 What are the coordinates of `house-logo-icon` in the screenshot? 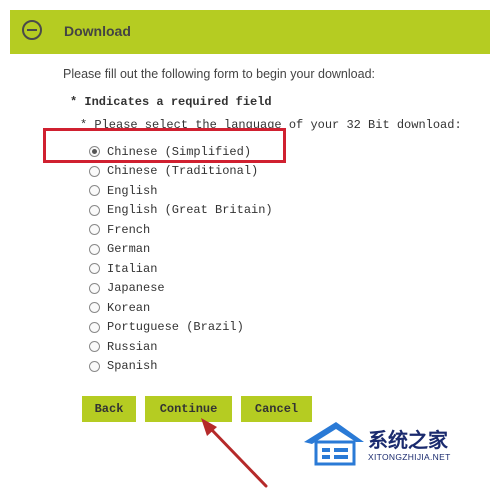 It's located at (334, 444).